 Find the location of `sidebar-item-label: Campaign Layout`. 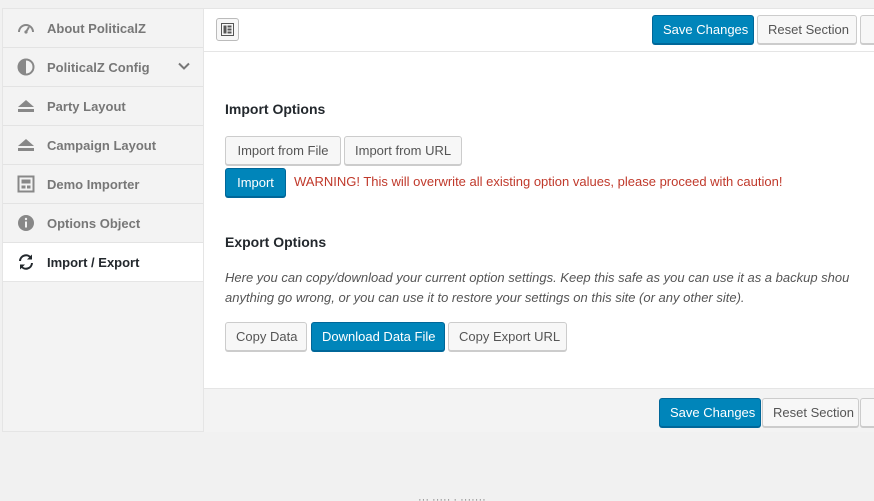

sidebar-item-label: Campaign Layout is located at coordinates (102, 145).